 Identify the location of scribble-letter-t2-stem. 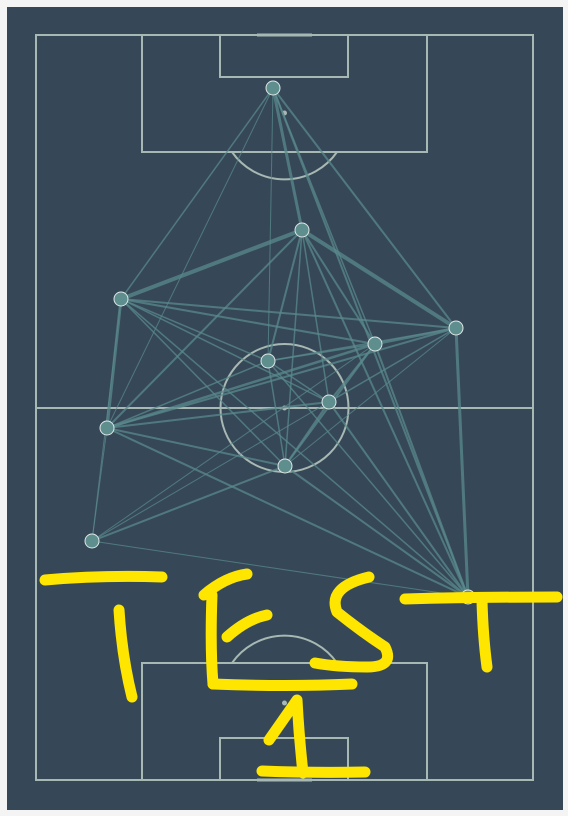
(484, 634).